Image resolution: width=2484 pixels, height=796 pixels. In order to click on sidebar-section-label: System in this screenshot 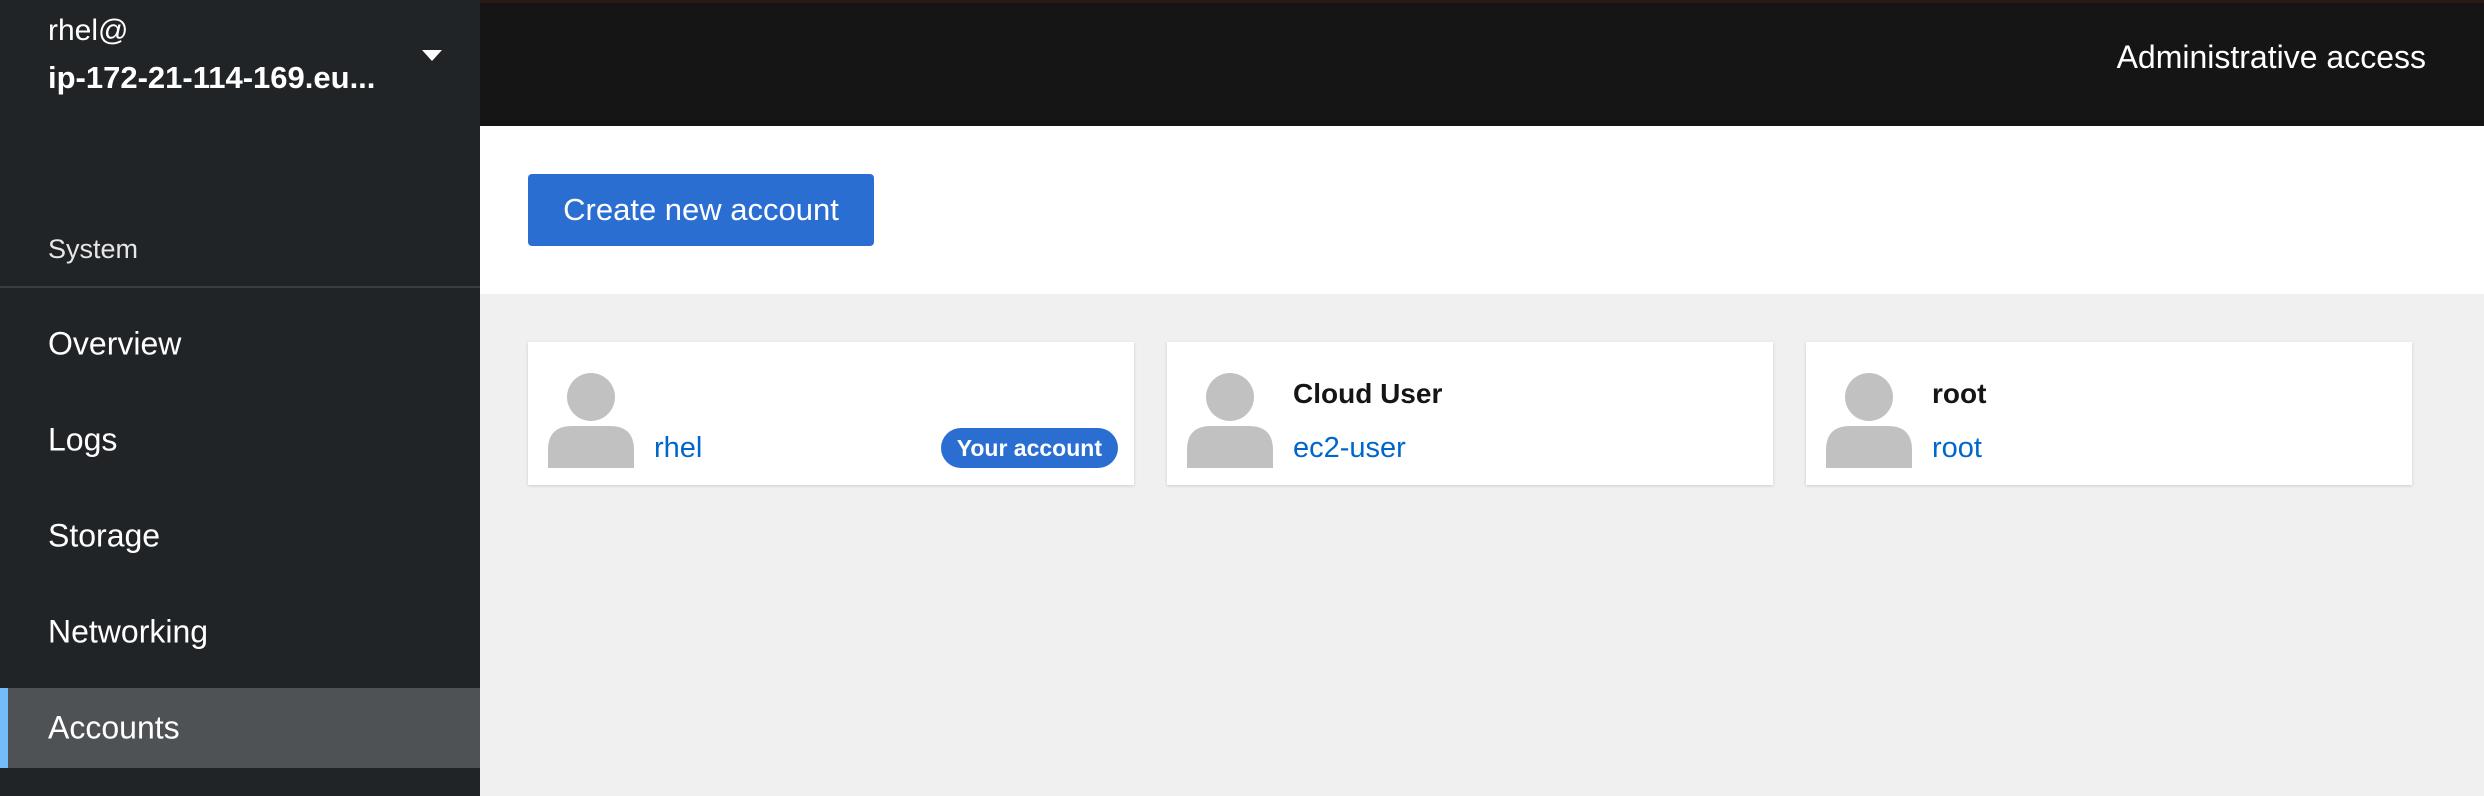, I will do `click(93, 249)`.